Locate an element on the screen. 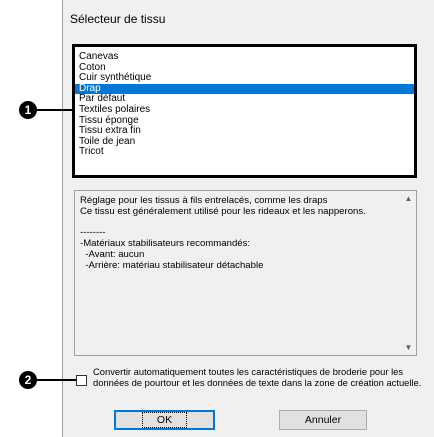 Image resolution: width=434 pixels, height=437 pixels. fabric-list-item: Toile de jean is located at coordinates (244, 142).